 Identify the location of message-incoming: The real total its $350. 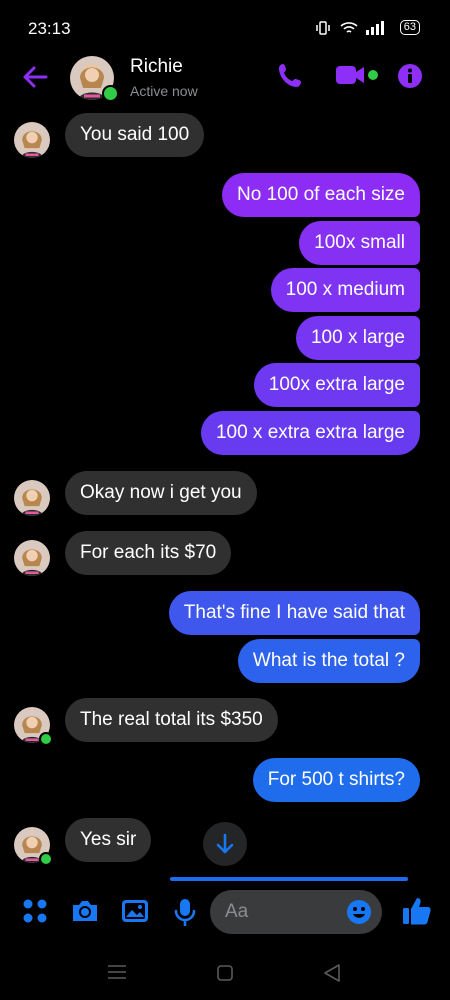
(171, 720).